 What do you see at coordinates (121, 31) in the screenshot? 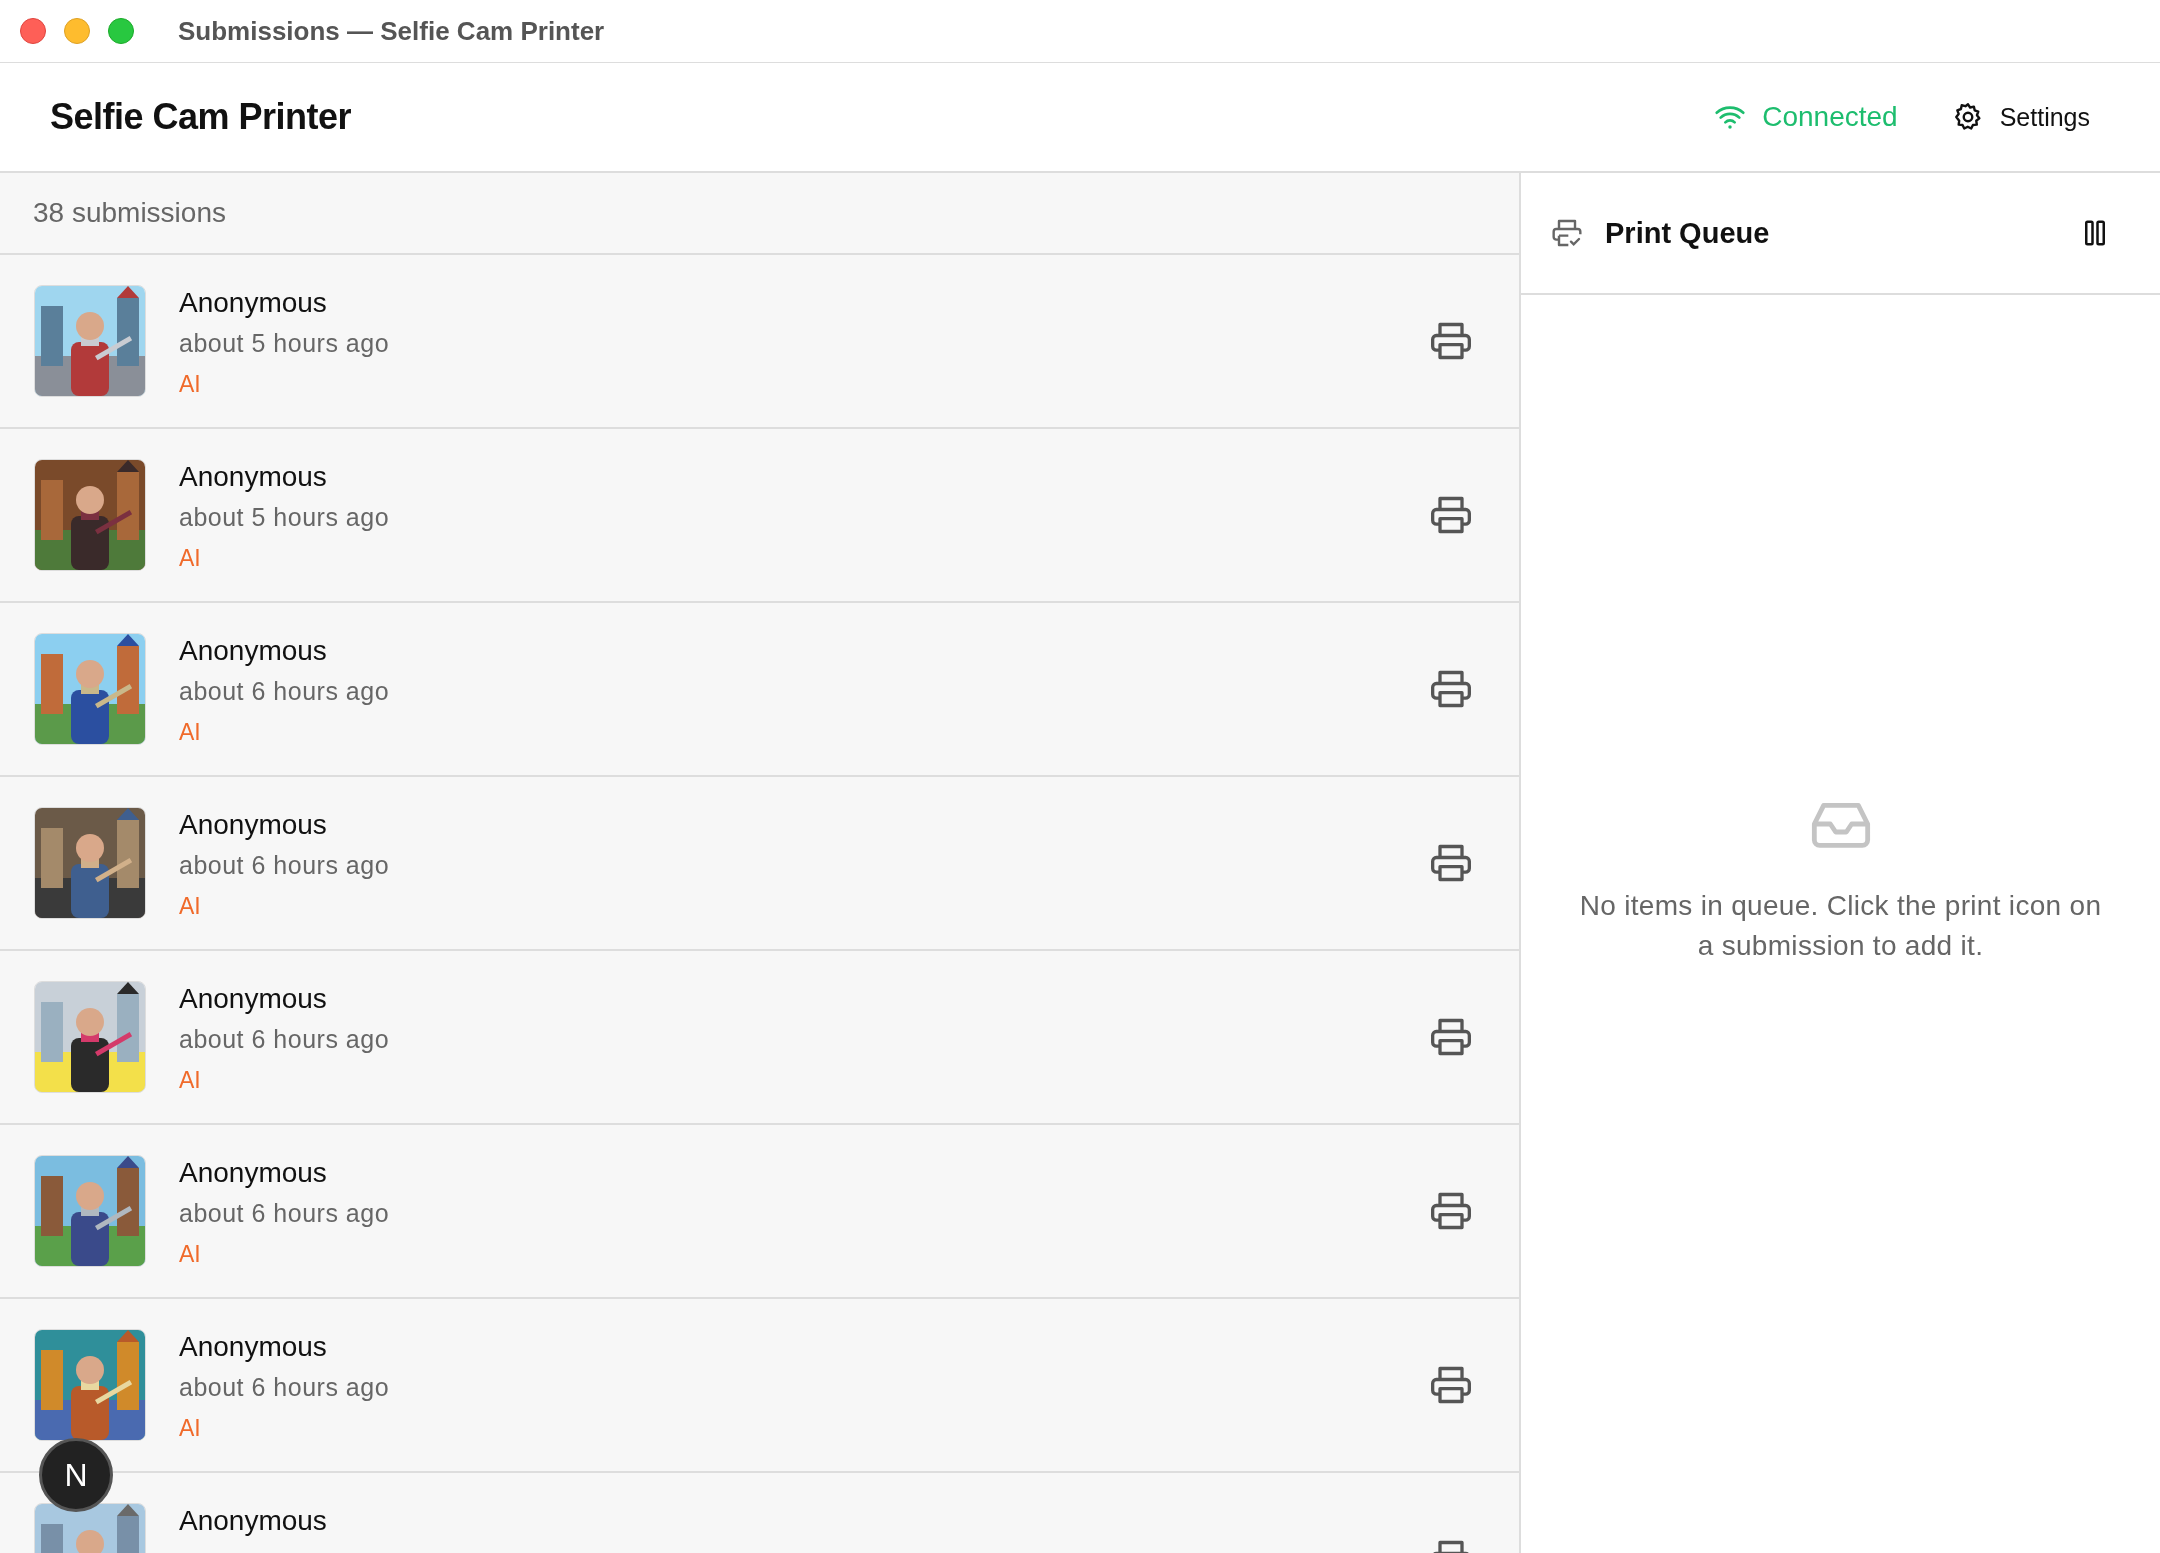
I see `zoom-button` at bounding box center [121, 31].